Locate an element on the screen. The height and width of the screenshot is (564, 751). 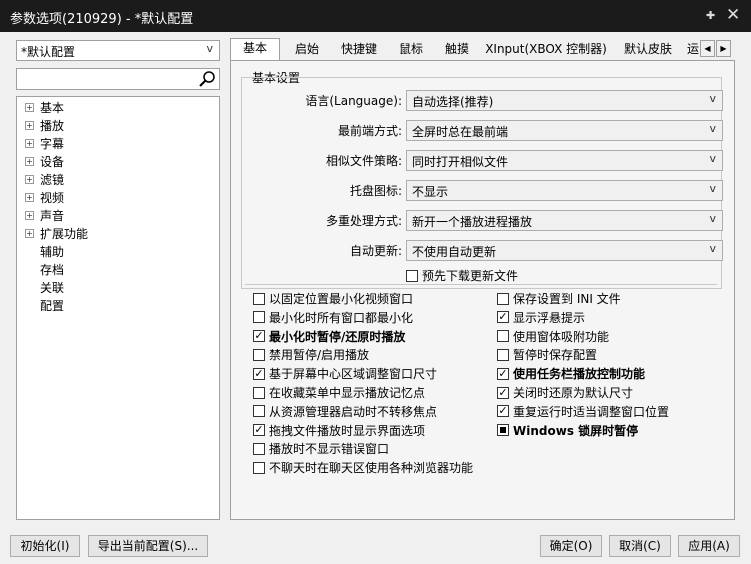
setting-dropdown: 新开一个播放进程播放 v is located at coordinates (564, 220).